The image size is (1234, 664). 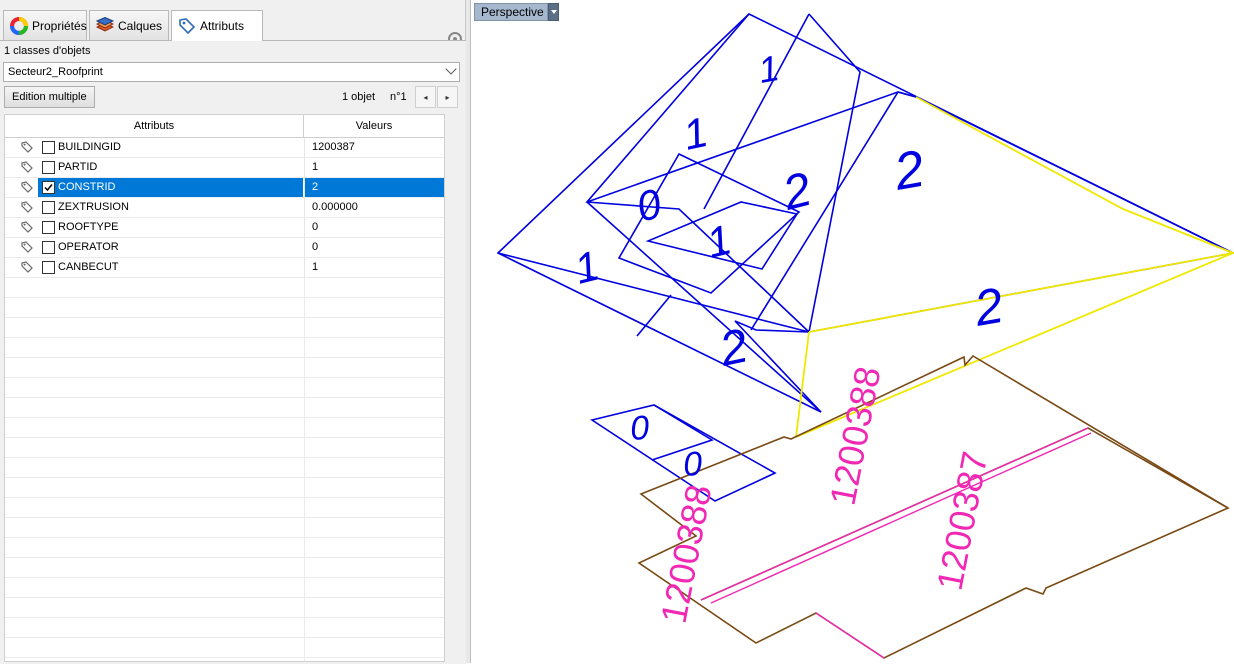 What do you see at coordinates (374, 207) in the screenshot?
I see `attribute-value: 0.000000` at bounding box center [374, 207].